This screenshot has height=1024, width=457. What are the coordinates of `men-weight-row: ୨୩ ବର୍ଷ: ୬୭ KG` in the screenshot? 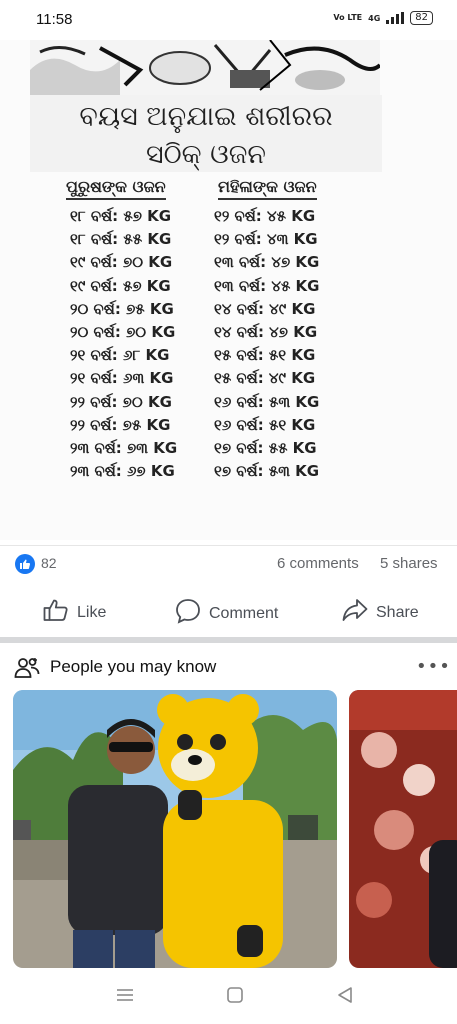 It's located at (122, 471).